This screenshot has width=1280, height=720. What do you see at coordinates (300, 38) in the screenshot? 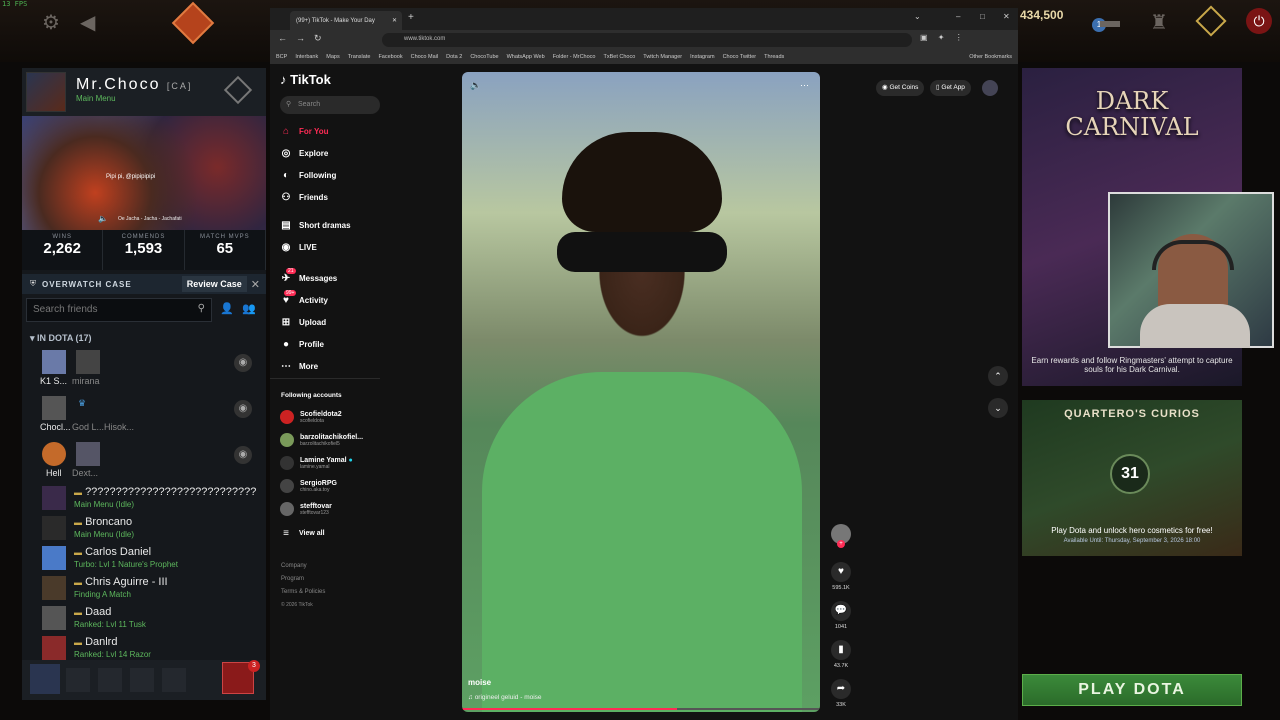
I see `forward-icon: →` at bounding box center [300, 38].